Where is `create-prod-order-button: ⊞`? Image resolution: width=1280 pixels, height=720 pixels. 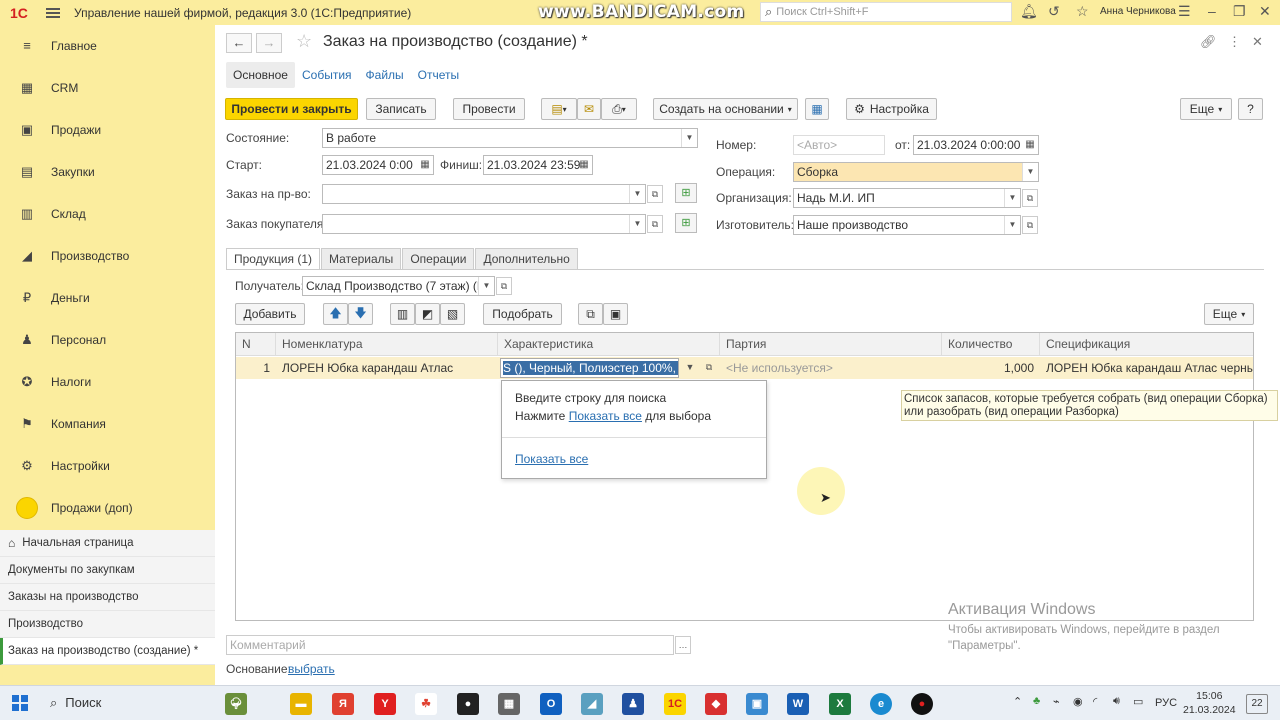
create-prod-order-button: ⊞ is located at coordinates (686, 193).